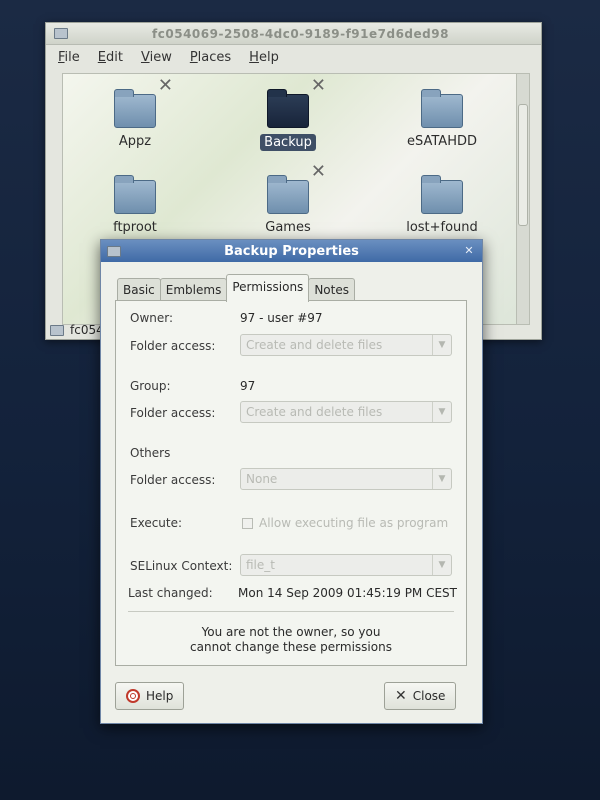  What do you see at coordinates (156, 523) in the screenshot?
I see `execute-label: Execute:` at bounding box center [156, 523].